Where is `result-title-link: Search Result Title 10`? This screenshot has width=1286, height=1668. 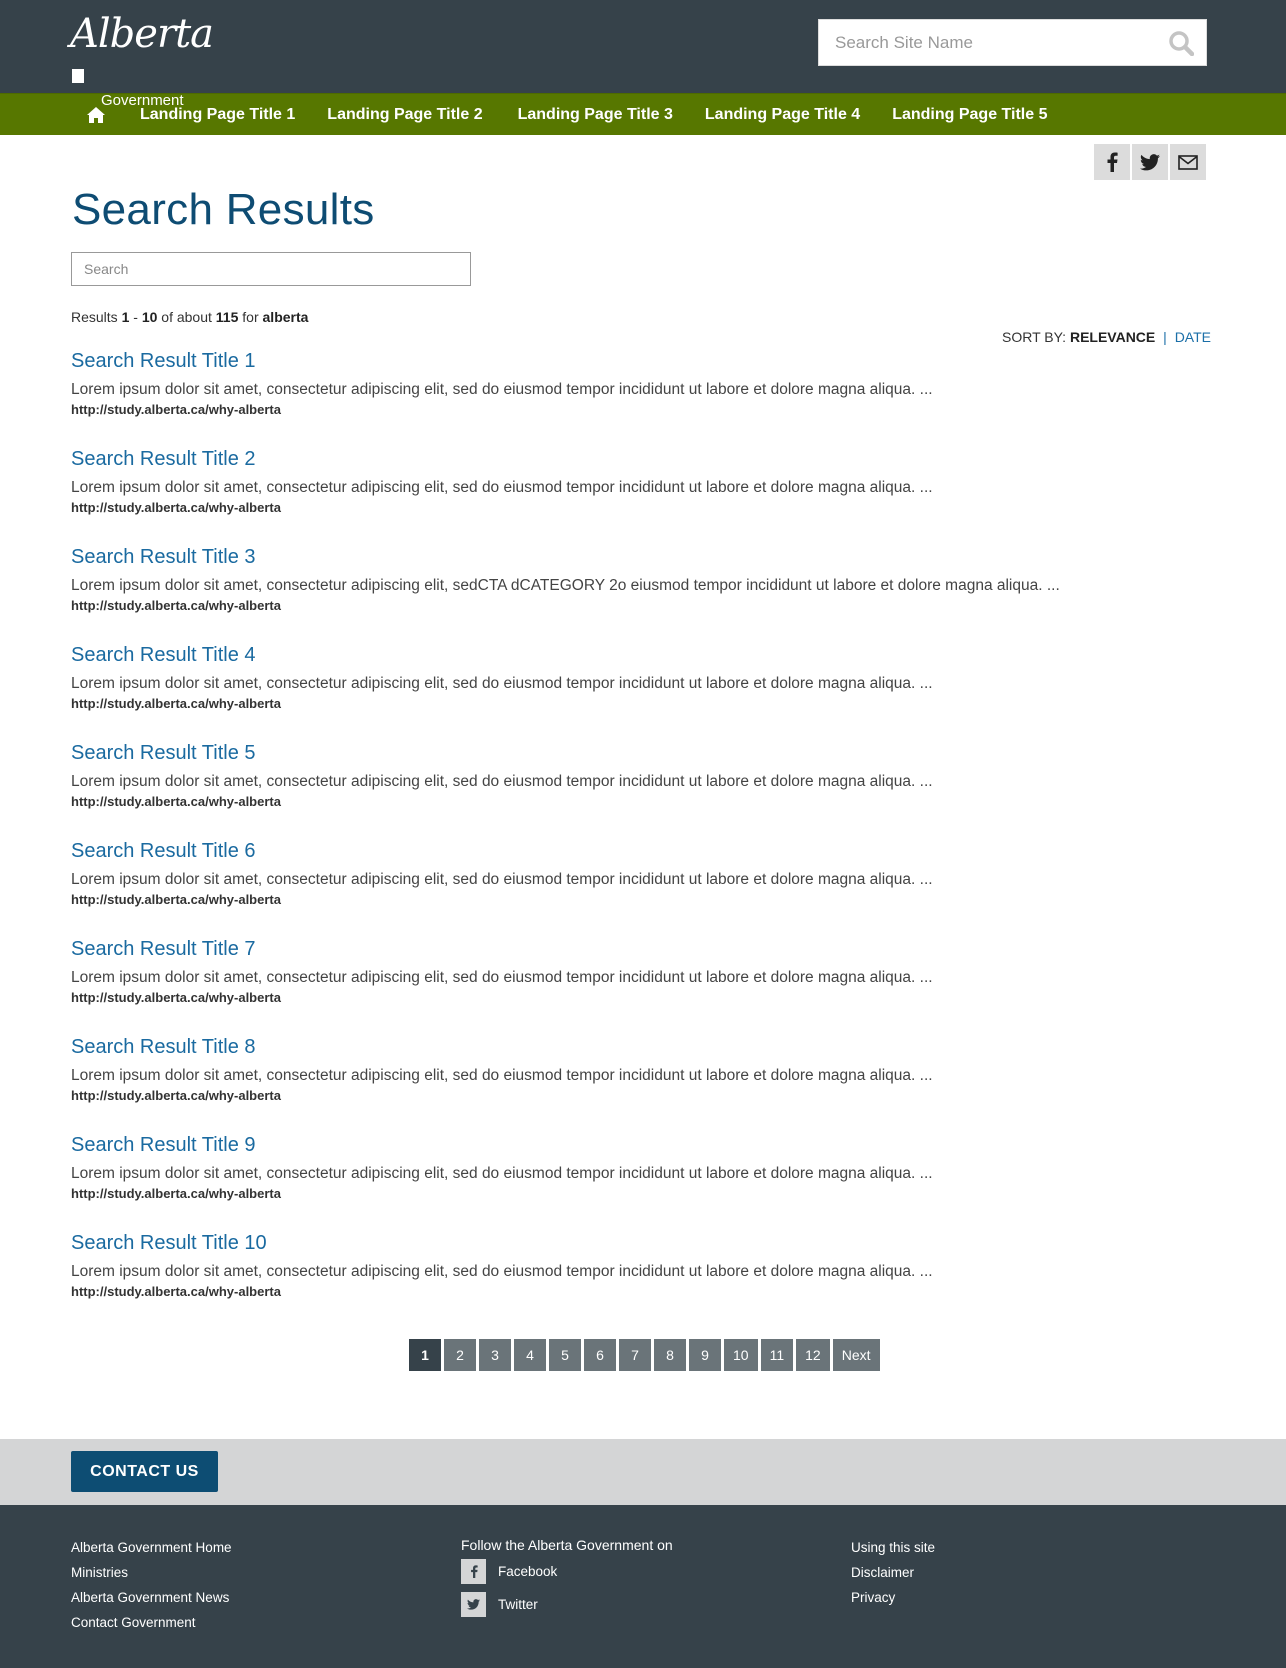
result-title-link: Search Result Title 10 is located at coordinates (646, 1243).